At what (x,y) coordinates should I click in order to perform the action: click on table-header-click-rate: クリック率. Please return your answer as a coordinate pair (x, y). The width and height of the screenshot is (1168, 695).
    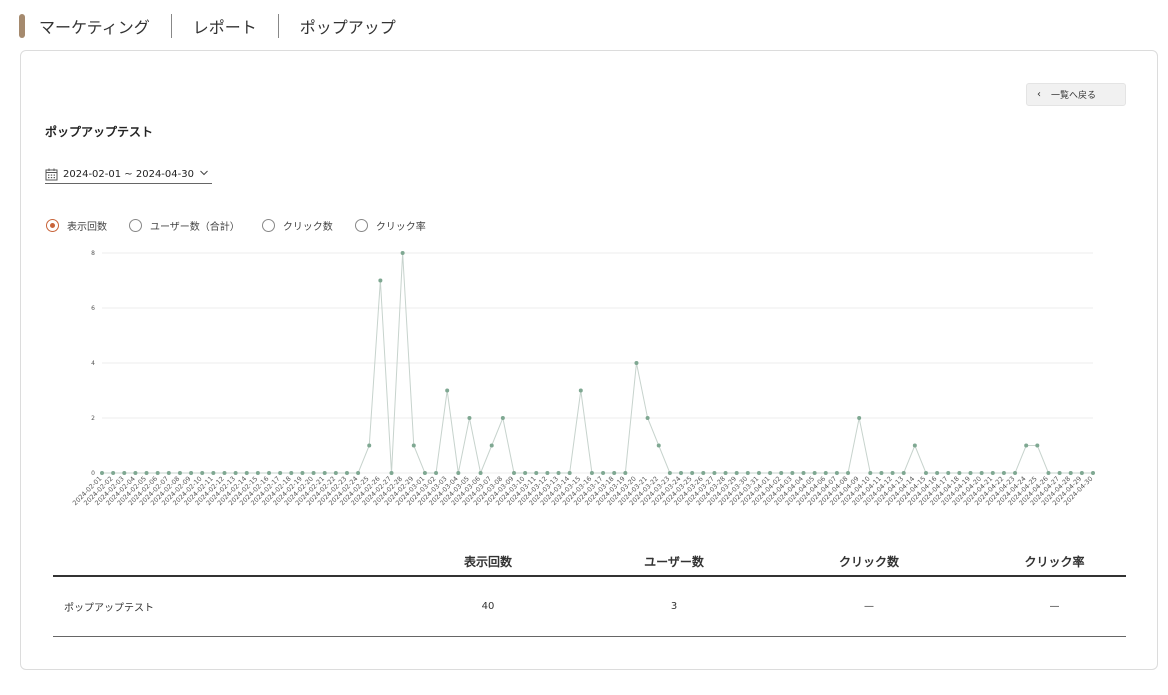
    Looking at the image, I should click on (1054, 562).